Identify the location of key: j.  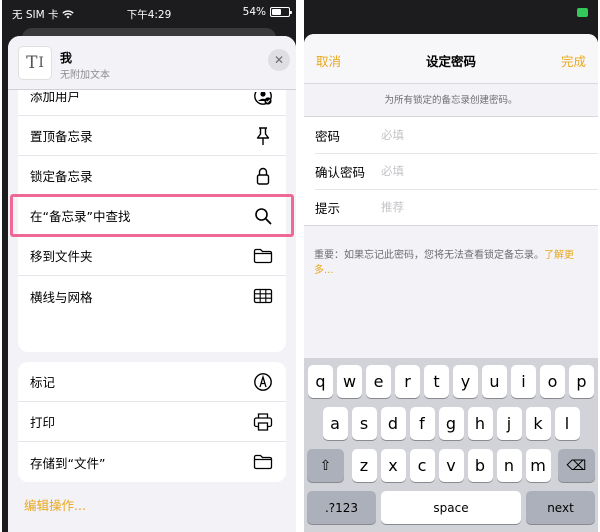
(509, 423).